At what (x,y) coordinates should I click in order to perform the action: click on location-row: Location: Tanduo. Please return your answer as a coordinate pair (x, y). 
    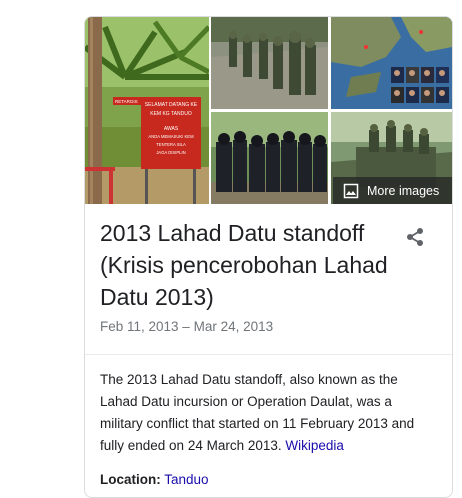
    Looking at the image, I should click on (154, 479).